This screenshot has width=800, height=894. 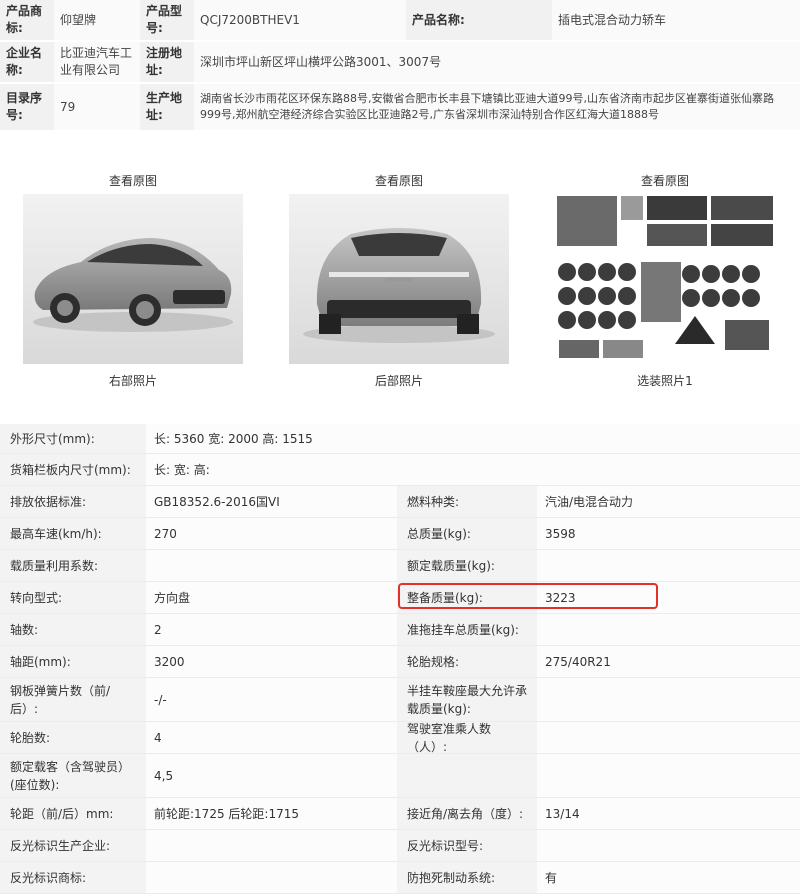 I want to click on approach-angle-label: 接近角/离去角（度）:, so click(x=467, y=813).